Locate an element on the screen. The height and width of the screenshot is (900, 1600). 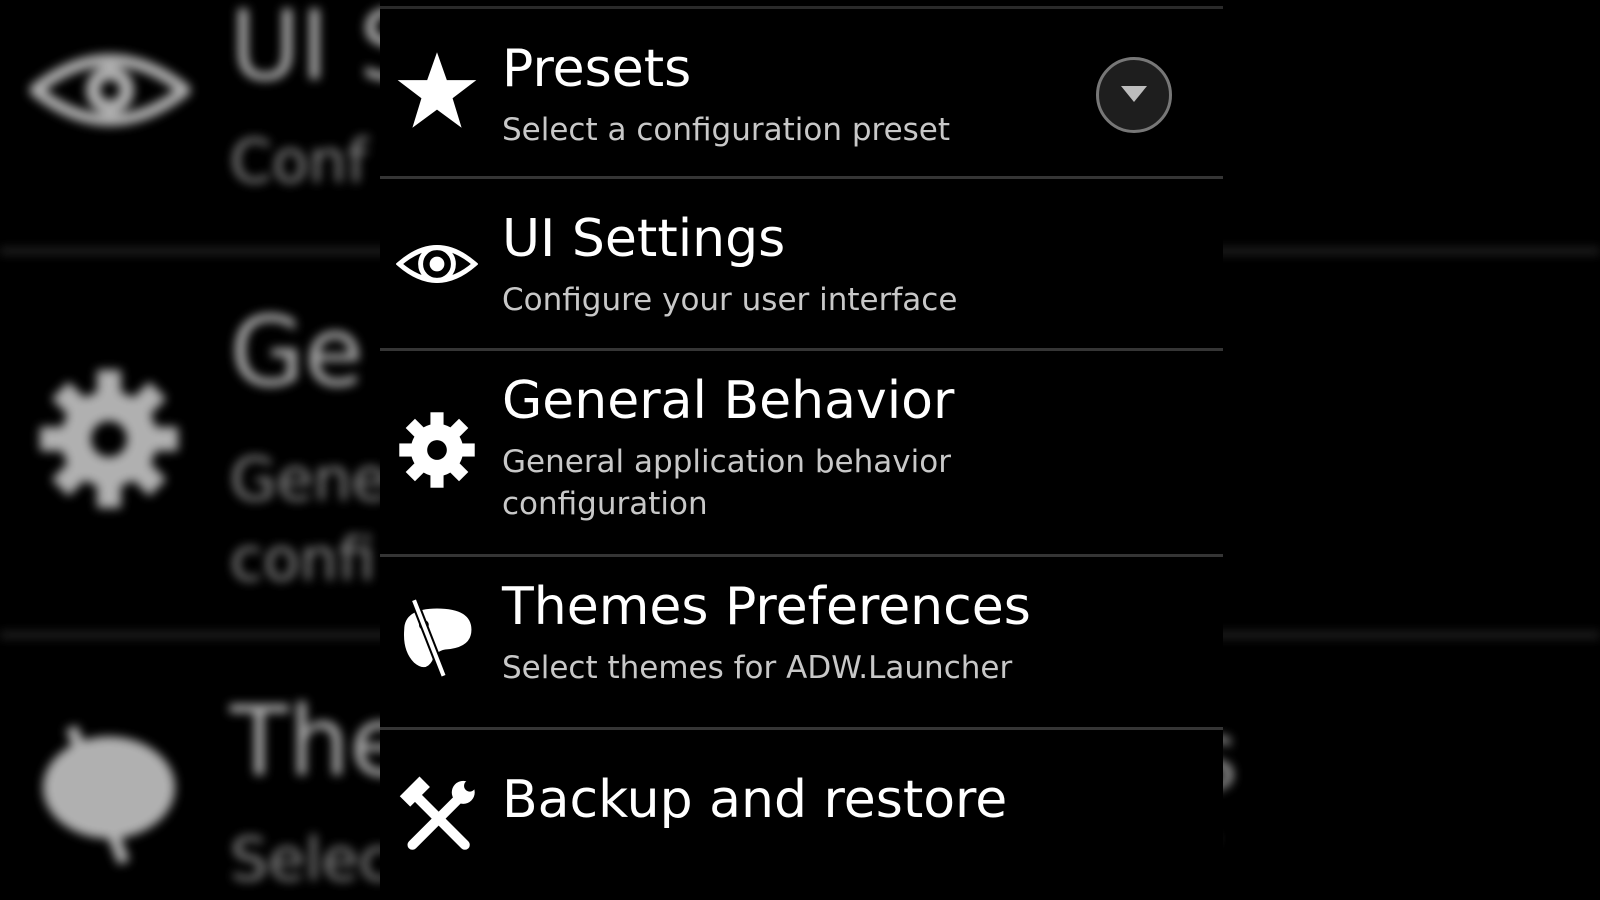
bg-title-fragment: Ge is located at coordinates (297, 352).